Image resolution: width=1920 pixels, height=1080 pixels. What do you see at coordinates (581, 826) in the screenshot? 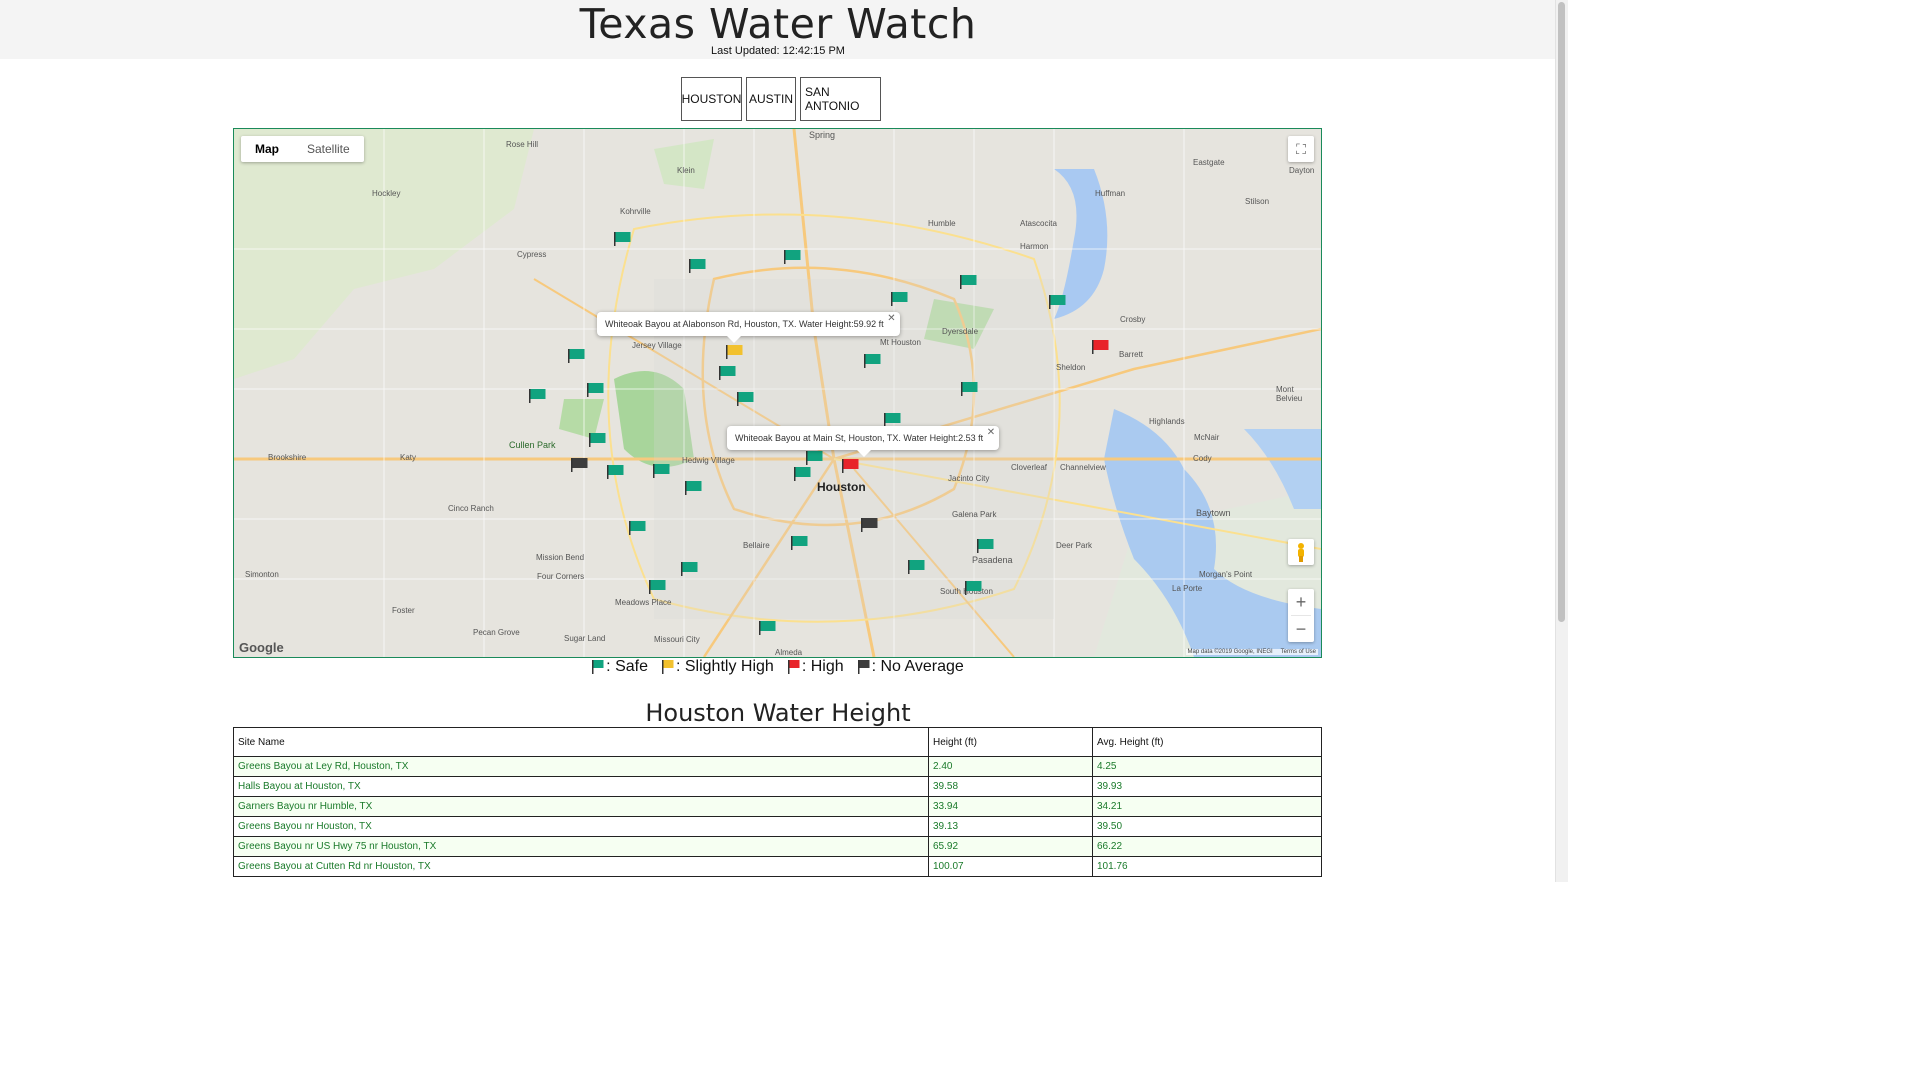
I see `site-name-cell: Greens Bayou nr Houston, TX` at bounding box center [581, 826].